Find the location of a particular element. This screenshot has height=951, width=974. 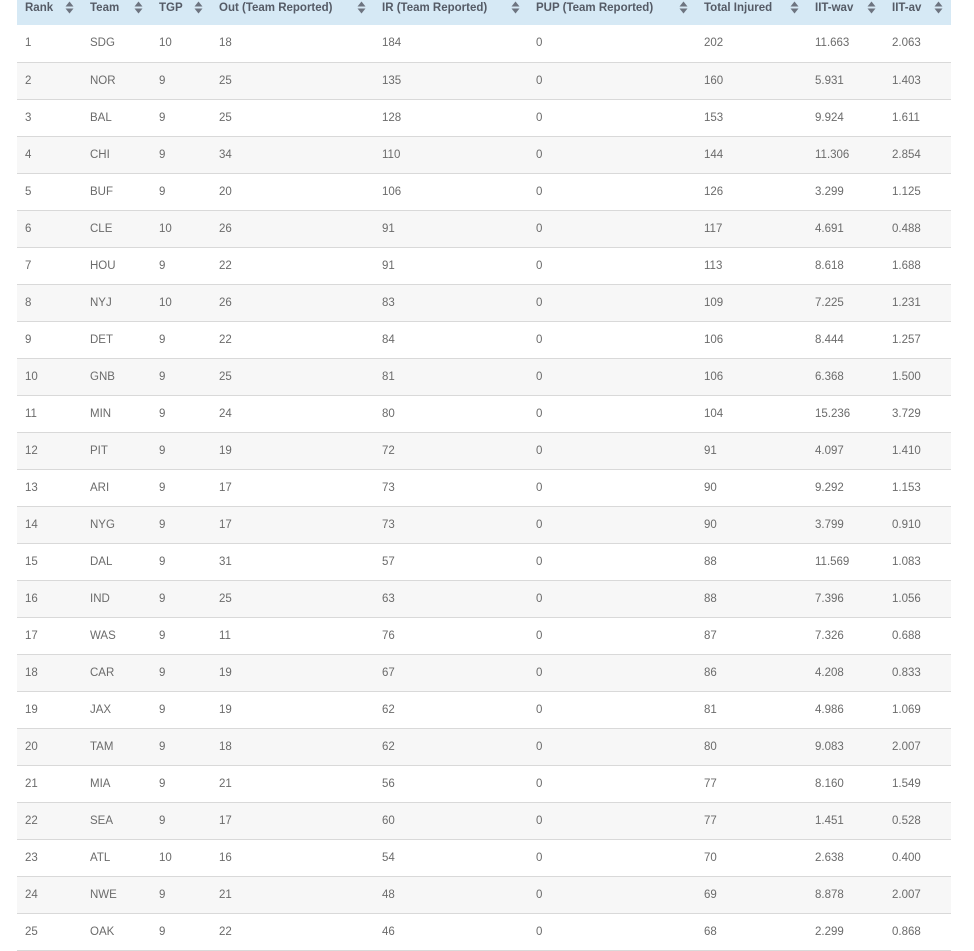

cell-out-team-reported: 21 is located at coordinates (225, 894).